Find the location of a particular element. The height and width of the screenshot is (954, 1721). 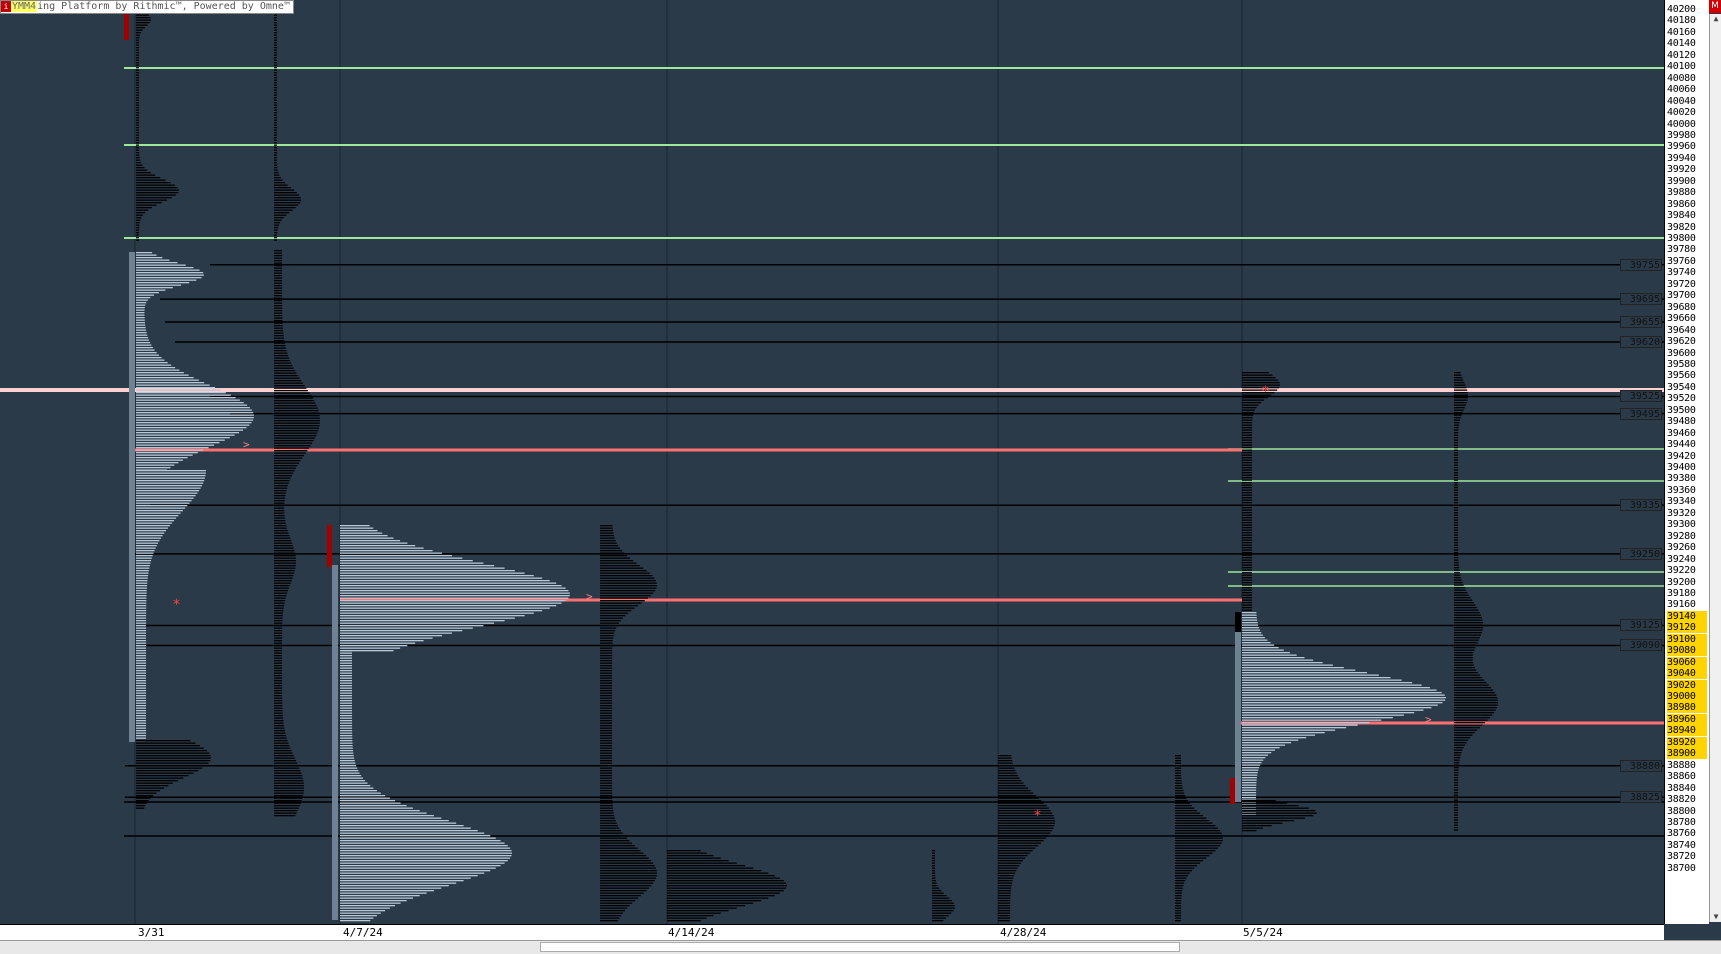

price-label: 40120 is located at coordinates (1681, 55).